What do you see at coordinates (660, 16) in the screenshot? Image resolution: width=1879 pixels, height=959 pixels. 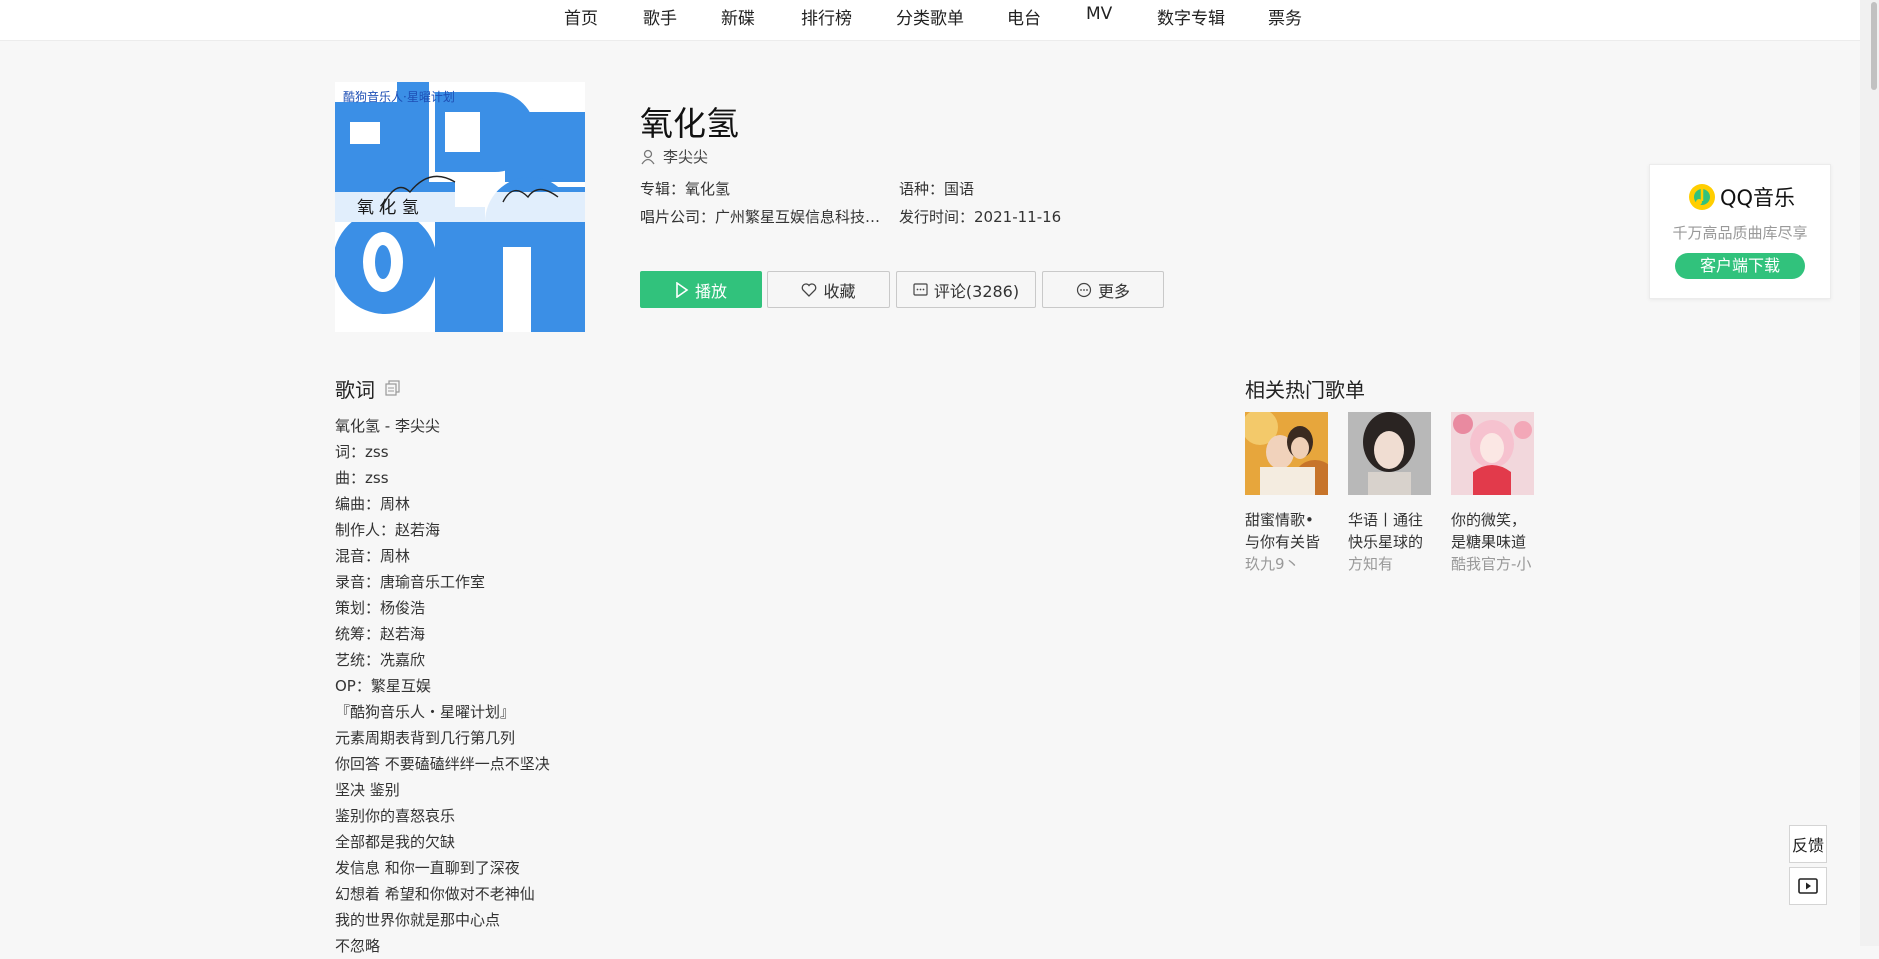 I see `nav-item-singer: 歌手` at bounding box center [660, 16].